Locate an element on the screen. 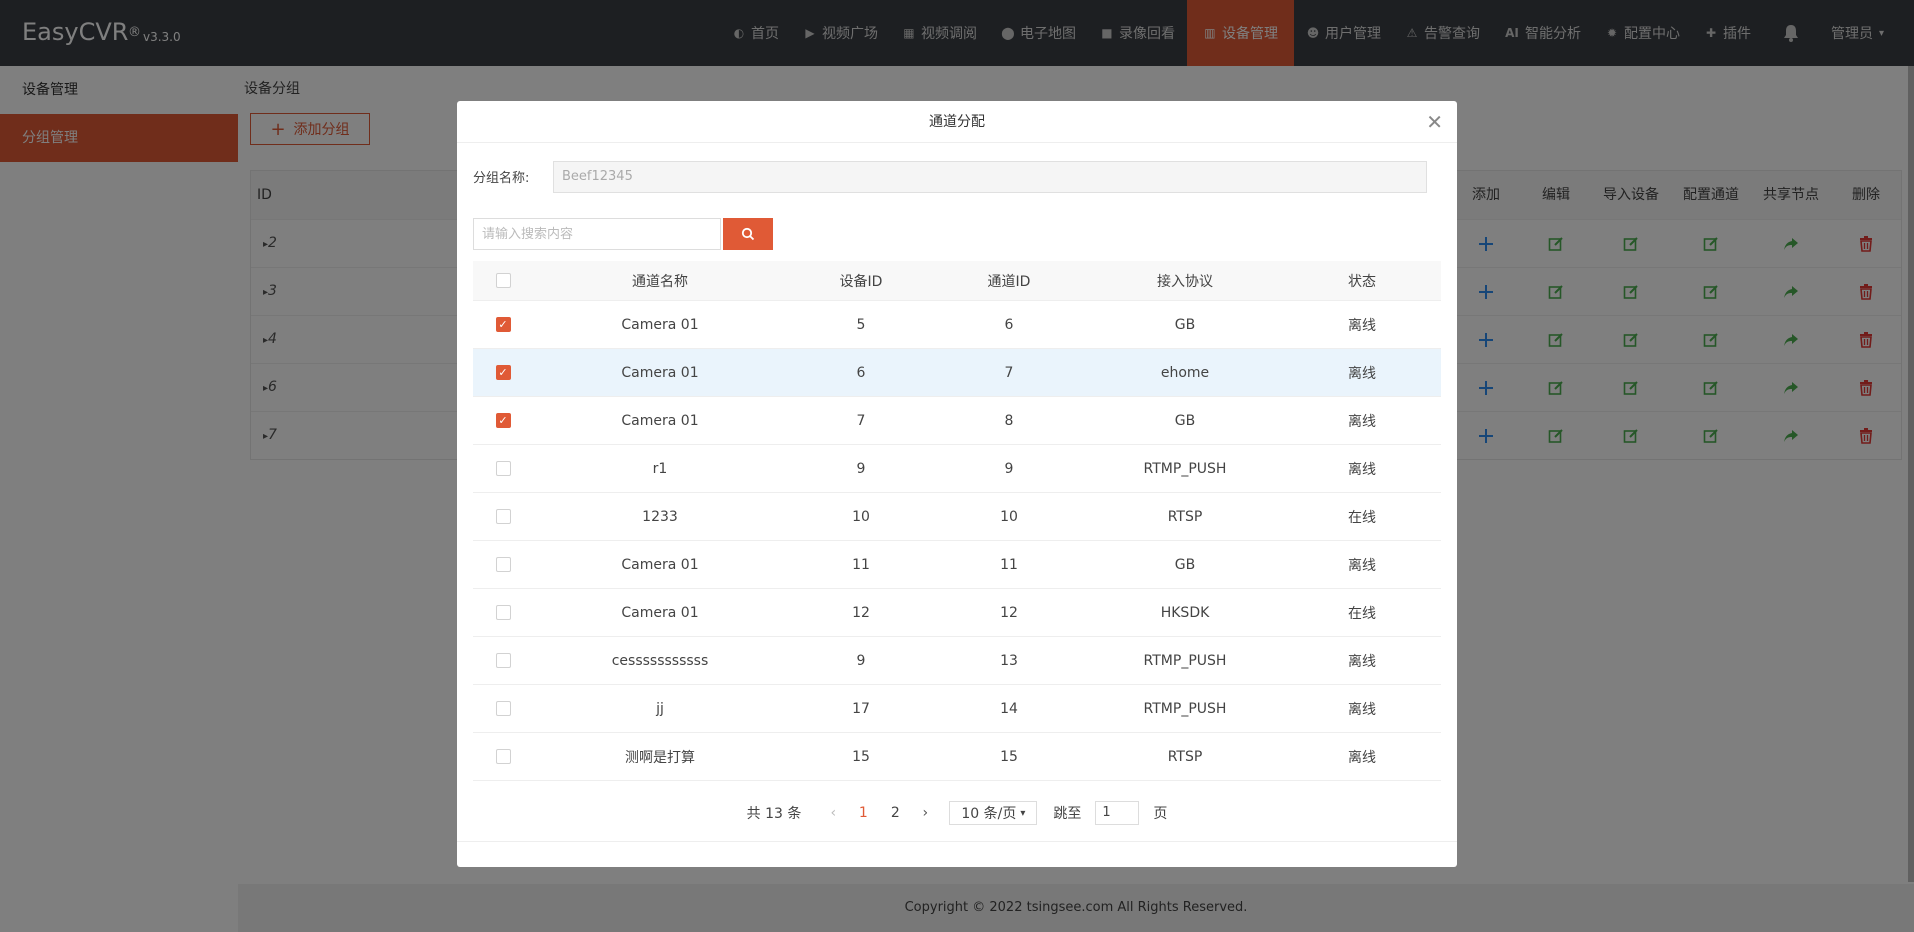 The height and width of the screenshot is (932, 1914). channel-id-cell: 15 is located at coordinates (1009, 756).